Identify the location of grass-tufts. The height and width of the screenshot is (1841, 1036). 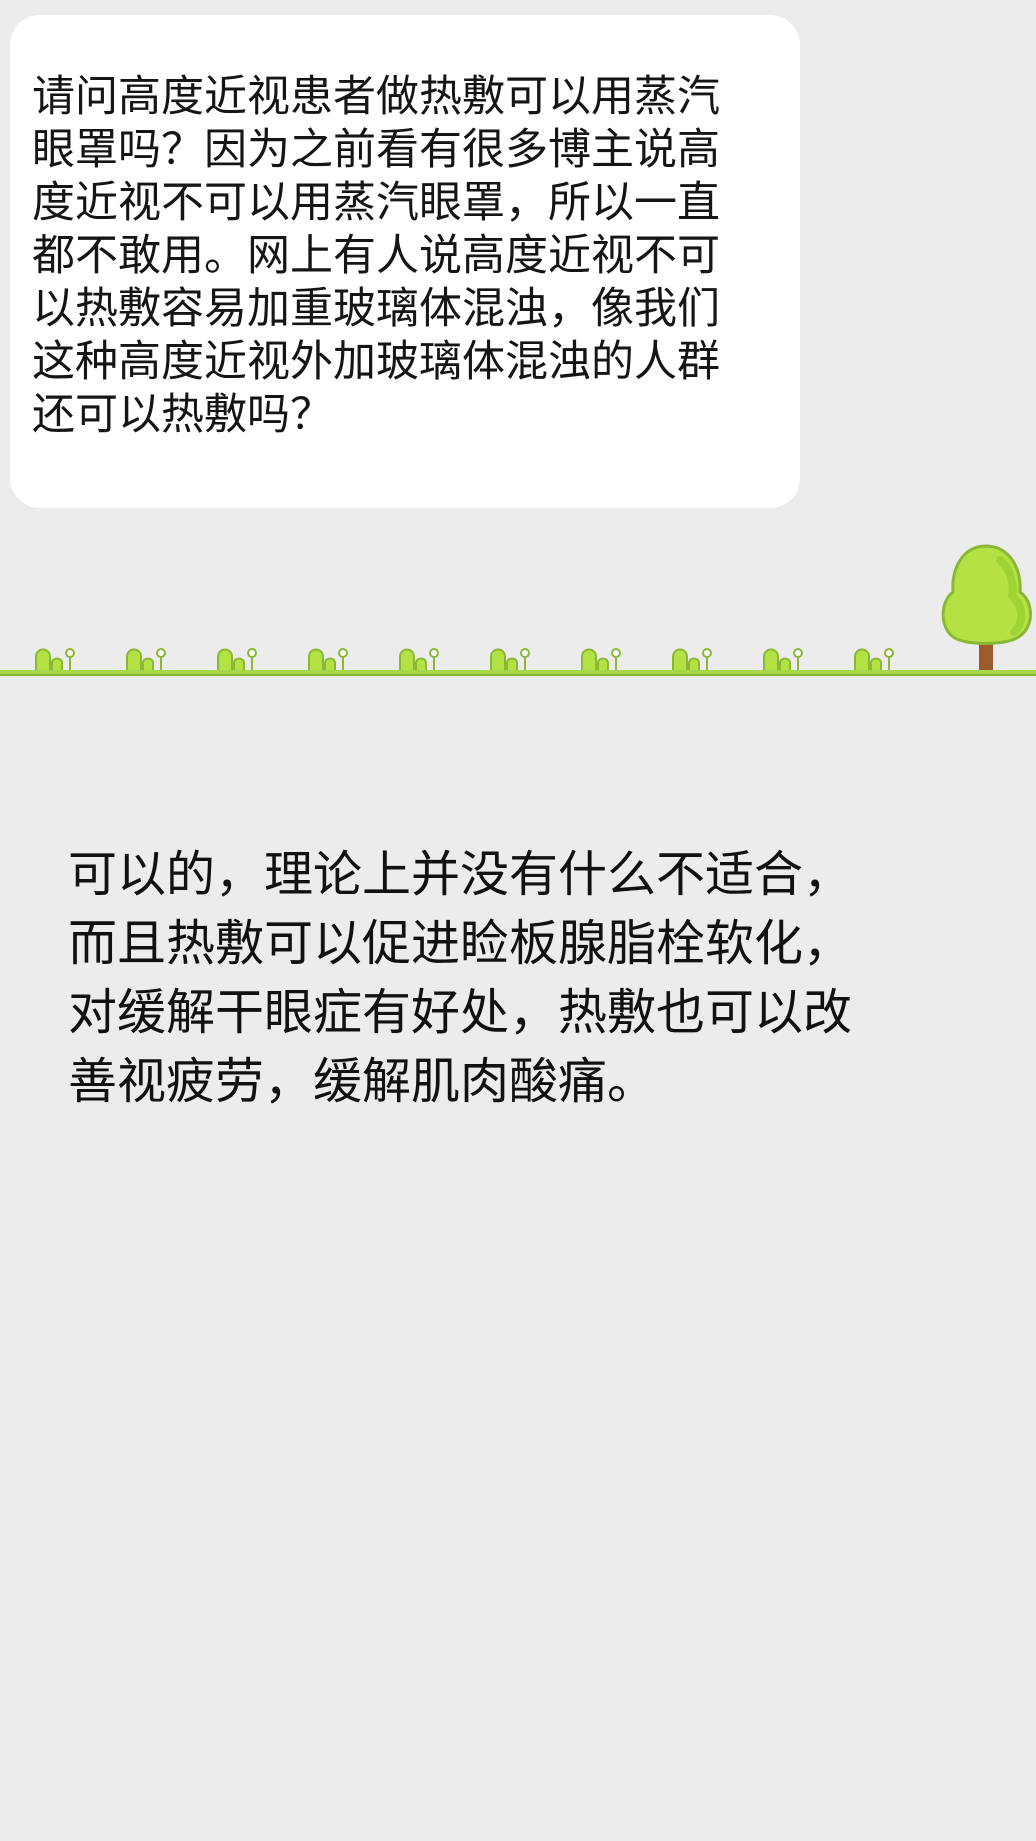
(464, 660).